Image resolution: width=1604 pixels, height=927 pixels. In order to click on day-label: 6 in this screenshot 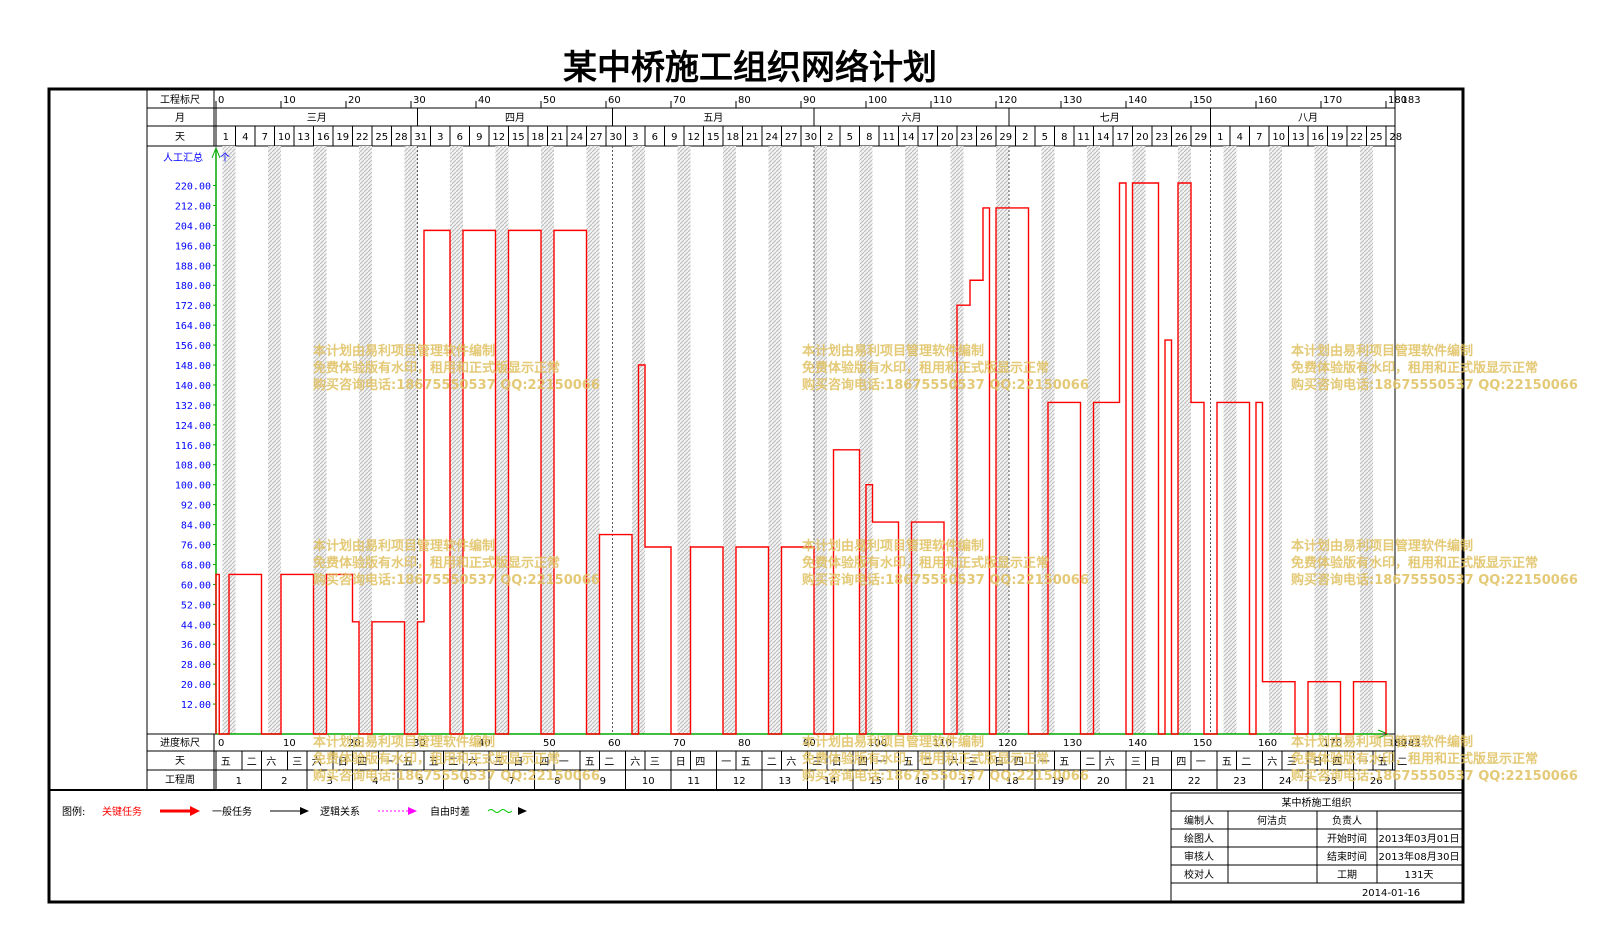, I will do `click(655, 137)`.